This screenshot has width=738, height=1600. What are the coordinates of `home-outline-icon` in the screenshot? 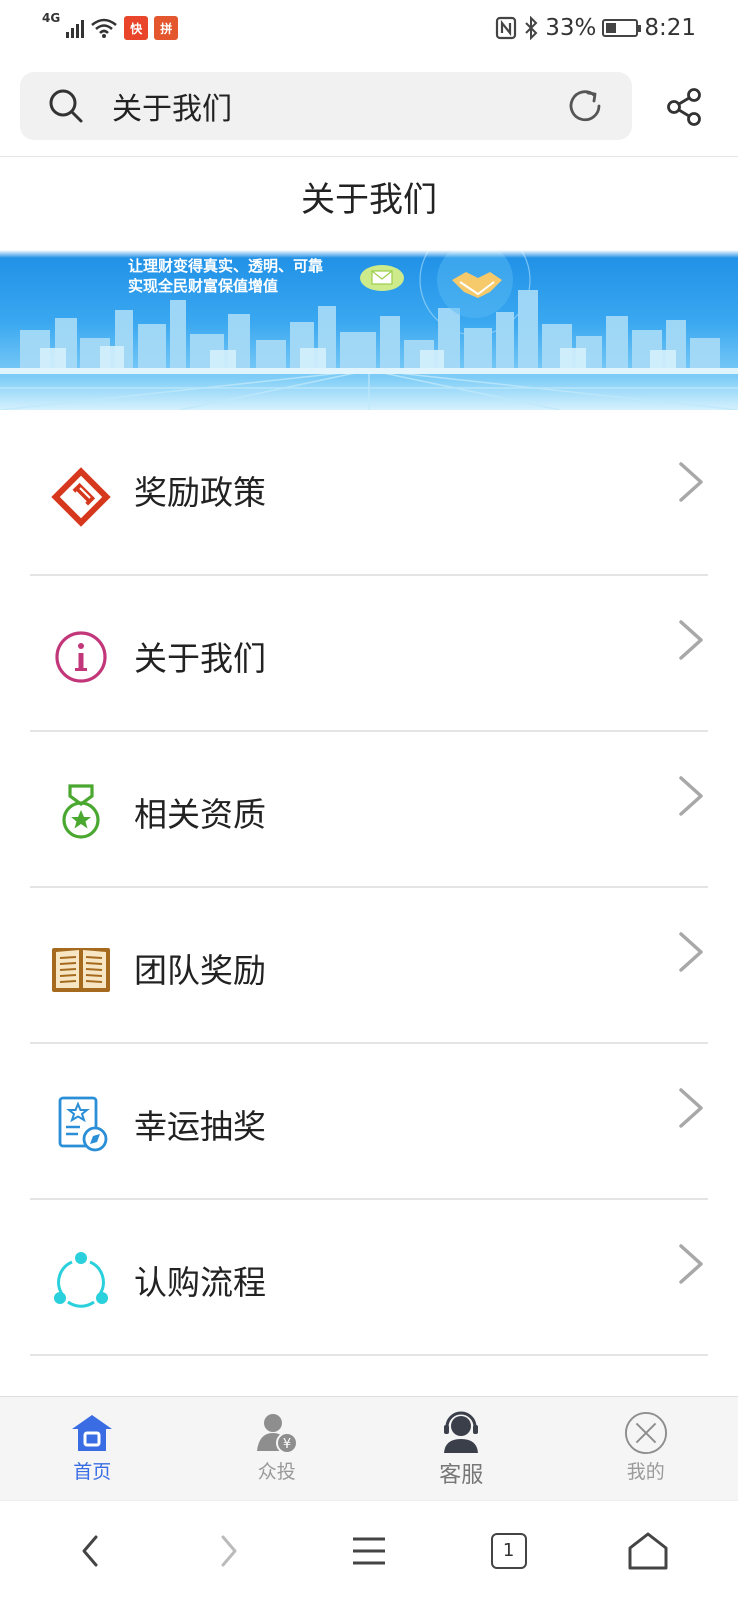 It's located at (648, 1550).